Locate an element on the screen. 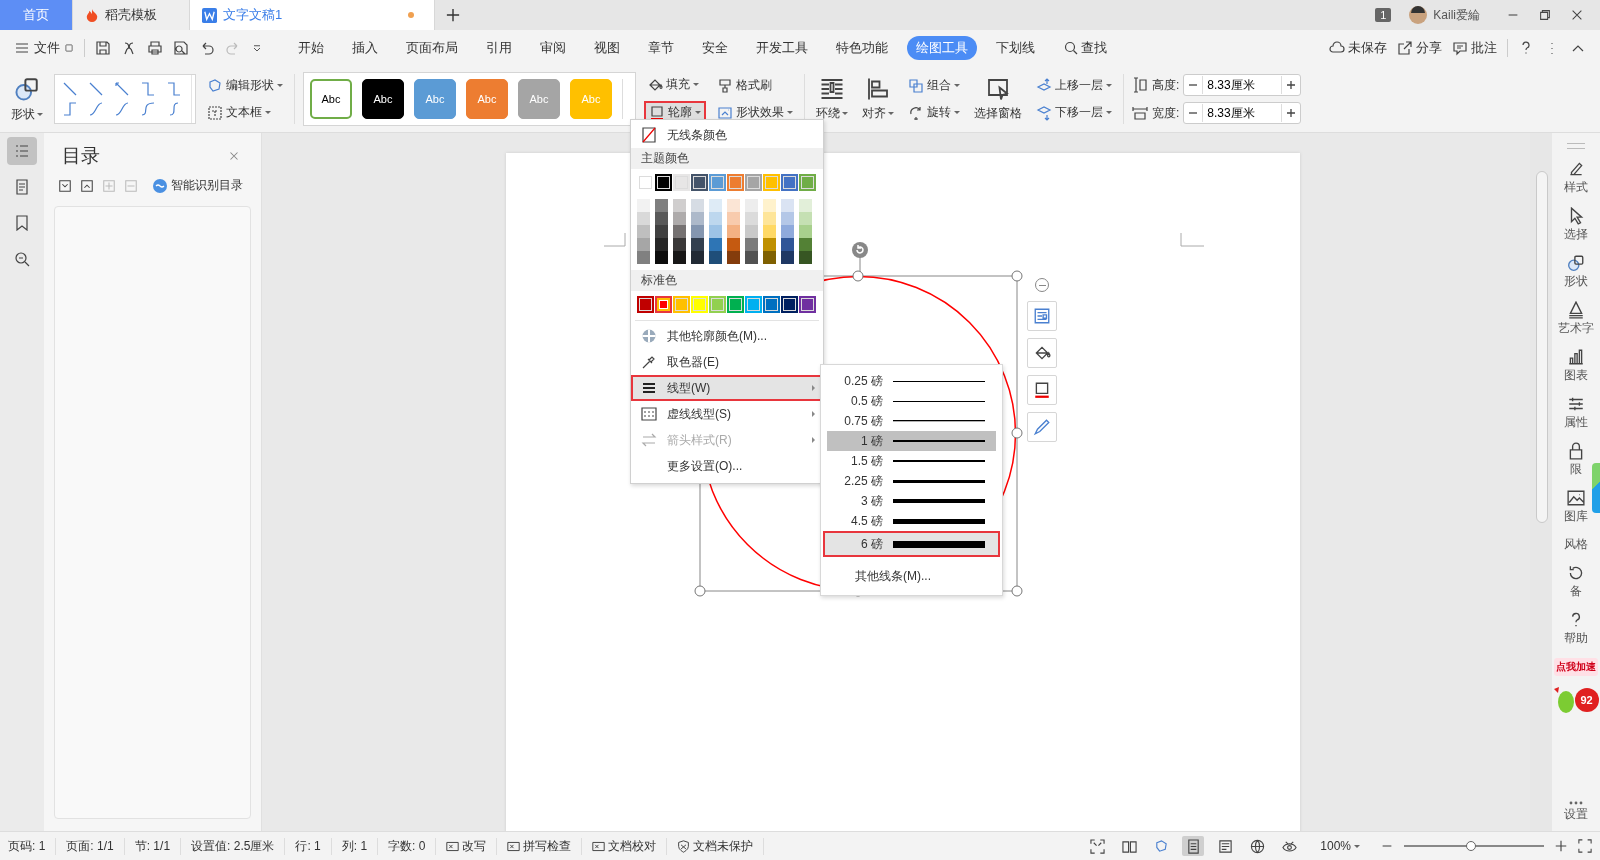 The width and height of the screenshot is (1600, 860). menu-item: 线型(W) is located at coordinates (727, 388).